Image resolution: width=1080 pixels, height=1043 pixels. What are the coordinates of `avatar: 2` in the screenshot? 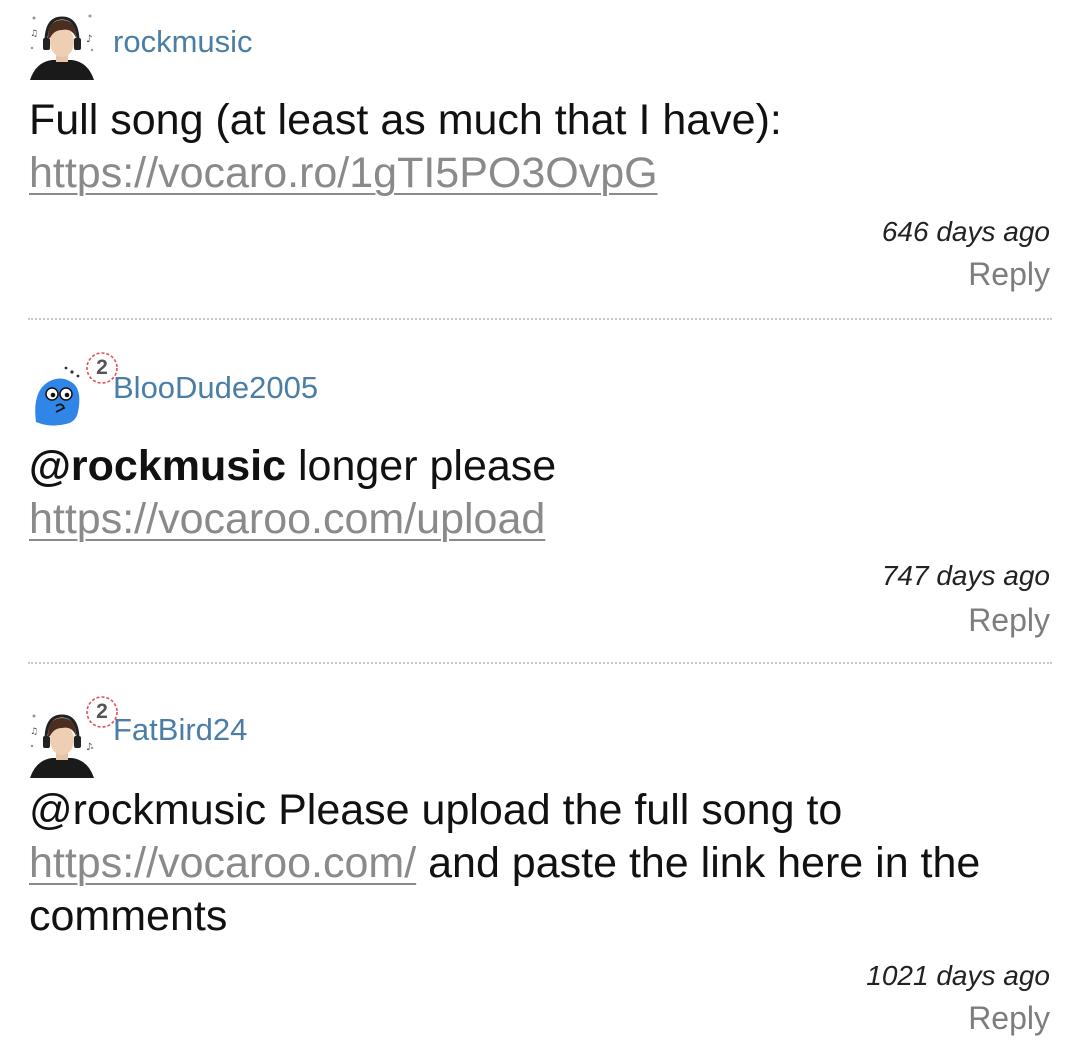 It's located at (72, 393).